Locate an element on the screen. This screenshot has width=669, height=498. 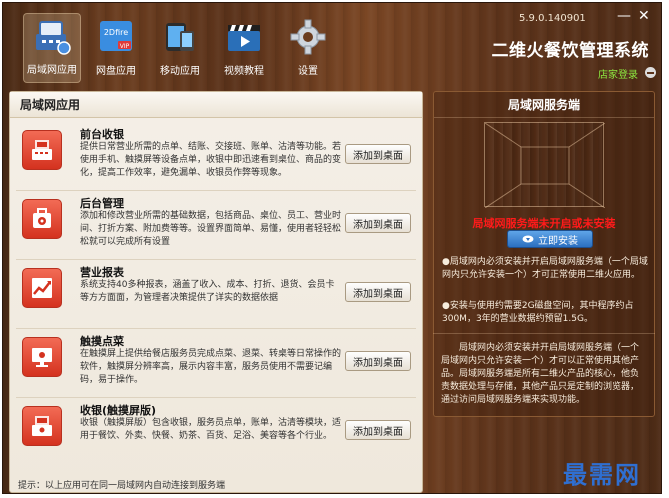
server-warning: 局域网服务端未开启或未安装 is located at coordinates (544, 223).